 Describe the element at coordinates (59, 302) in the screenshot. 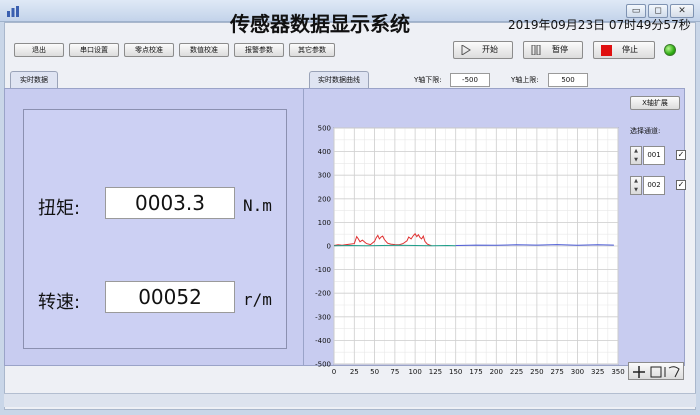

I see `speed-label: 转速:` at that location.